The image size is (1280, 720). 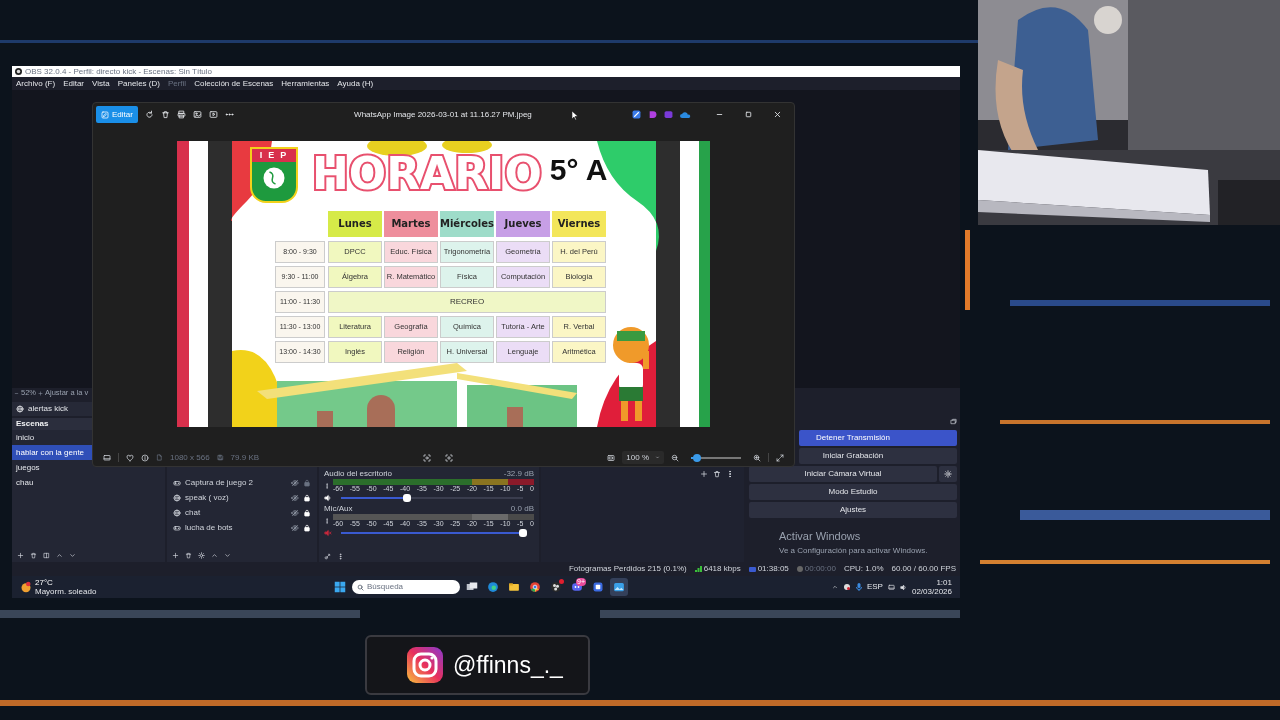 I want to click on control-button: Iniciar Cámara Virtual, so click(x=843, y=474).